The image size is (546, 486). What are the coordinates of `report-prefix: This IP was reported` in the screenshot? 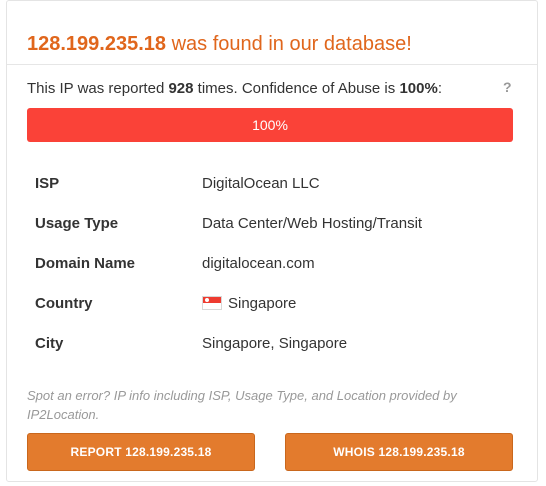 It's located at (98, 88).